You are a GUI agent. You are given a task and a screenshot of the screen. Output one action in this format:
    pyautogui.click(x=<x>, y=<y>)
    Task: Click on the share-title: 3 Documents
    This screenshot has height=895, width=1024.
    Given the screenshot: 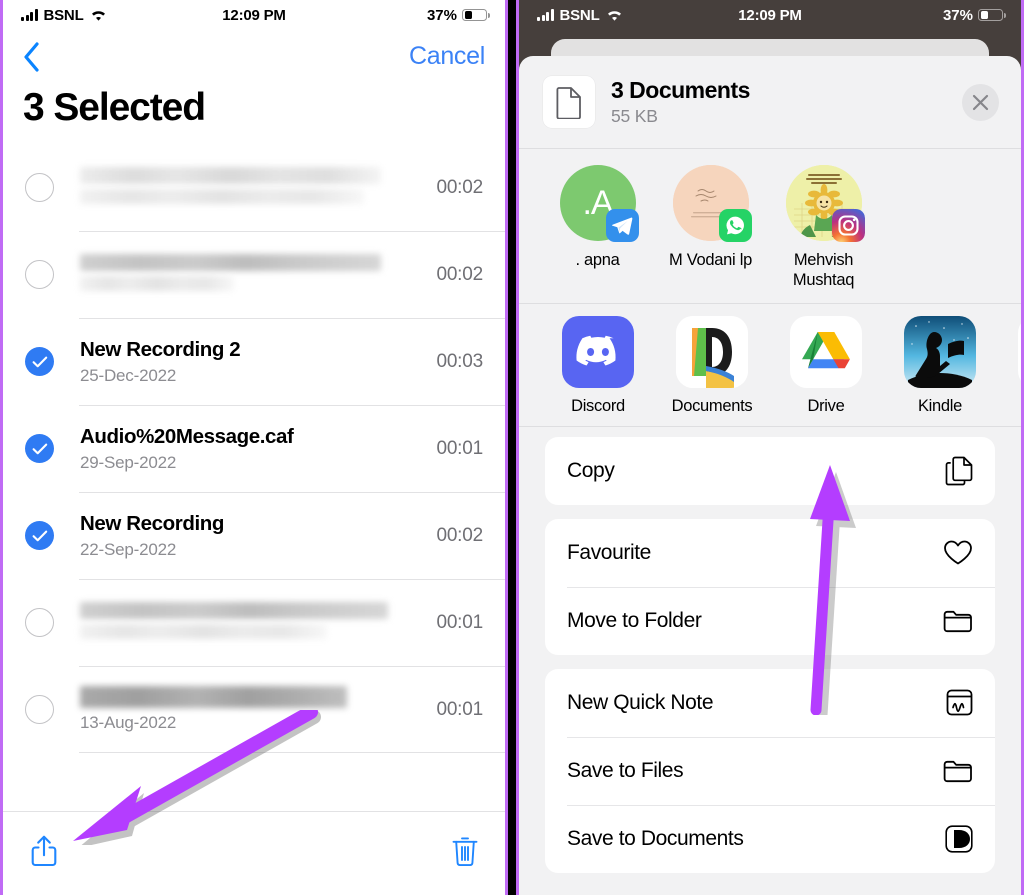 What is the action you would take?
    pyautogui.click(x=680, y=89)
    